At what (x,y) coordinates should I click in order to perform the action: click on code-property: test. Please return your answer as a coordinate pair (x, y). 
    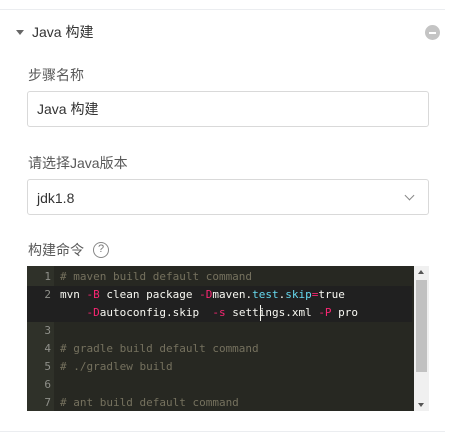
    Looking at the image, I should click on (265, 294).